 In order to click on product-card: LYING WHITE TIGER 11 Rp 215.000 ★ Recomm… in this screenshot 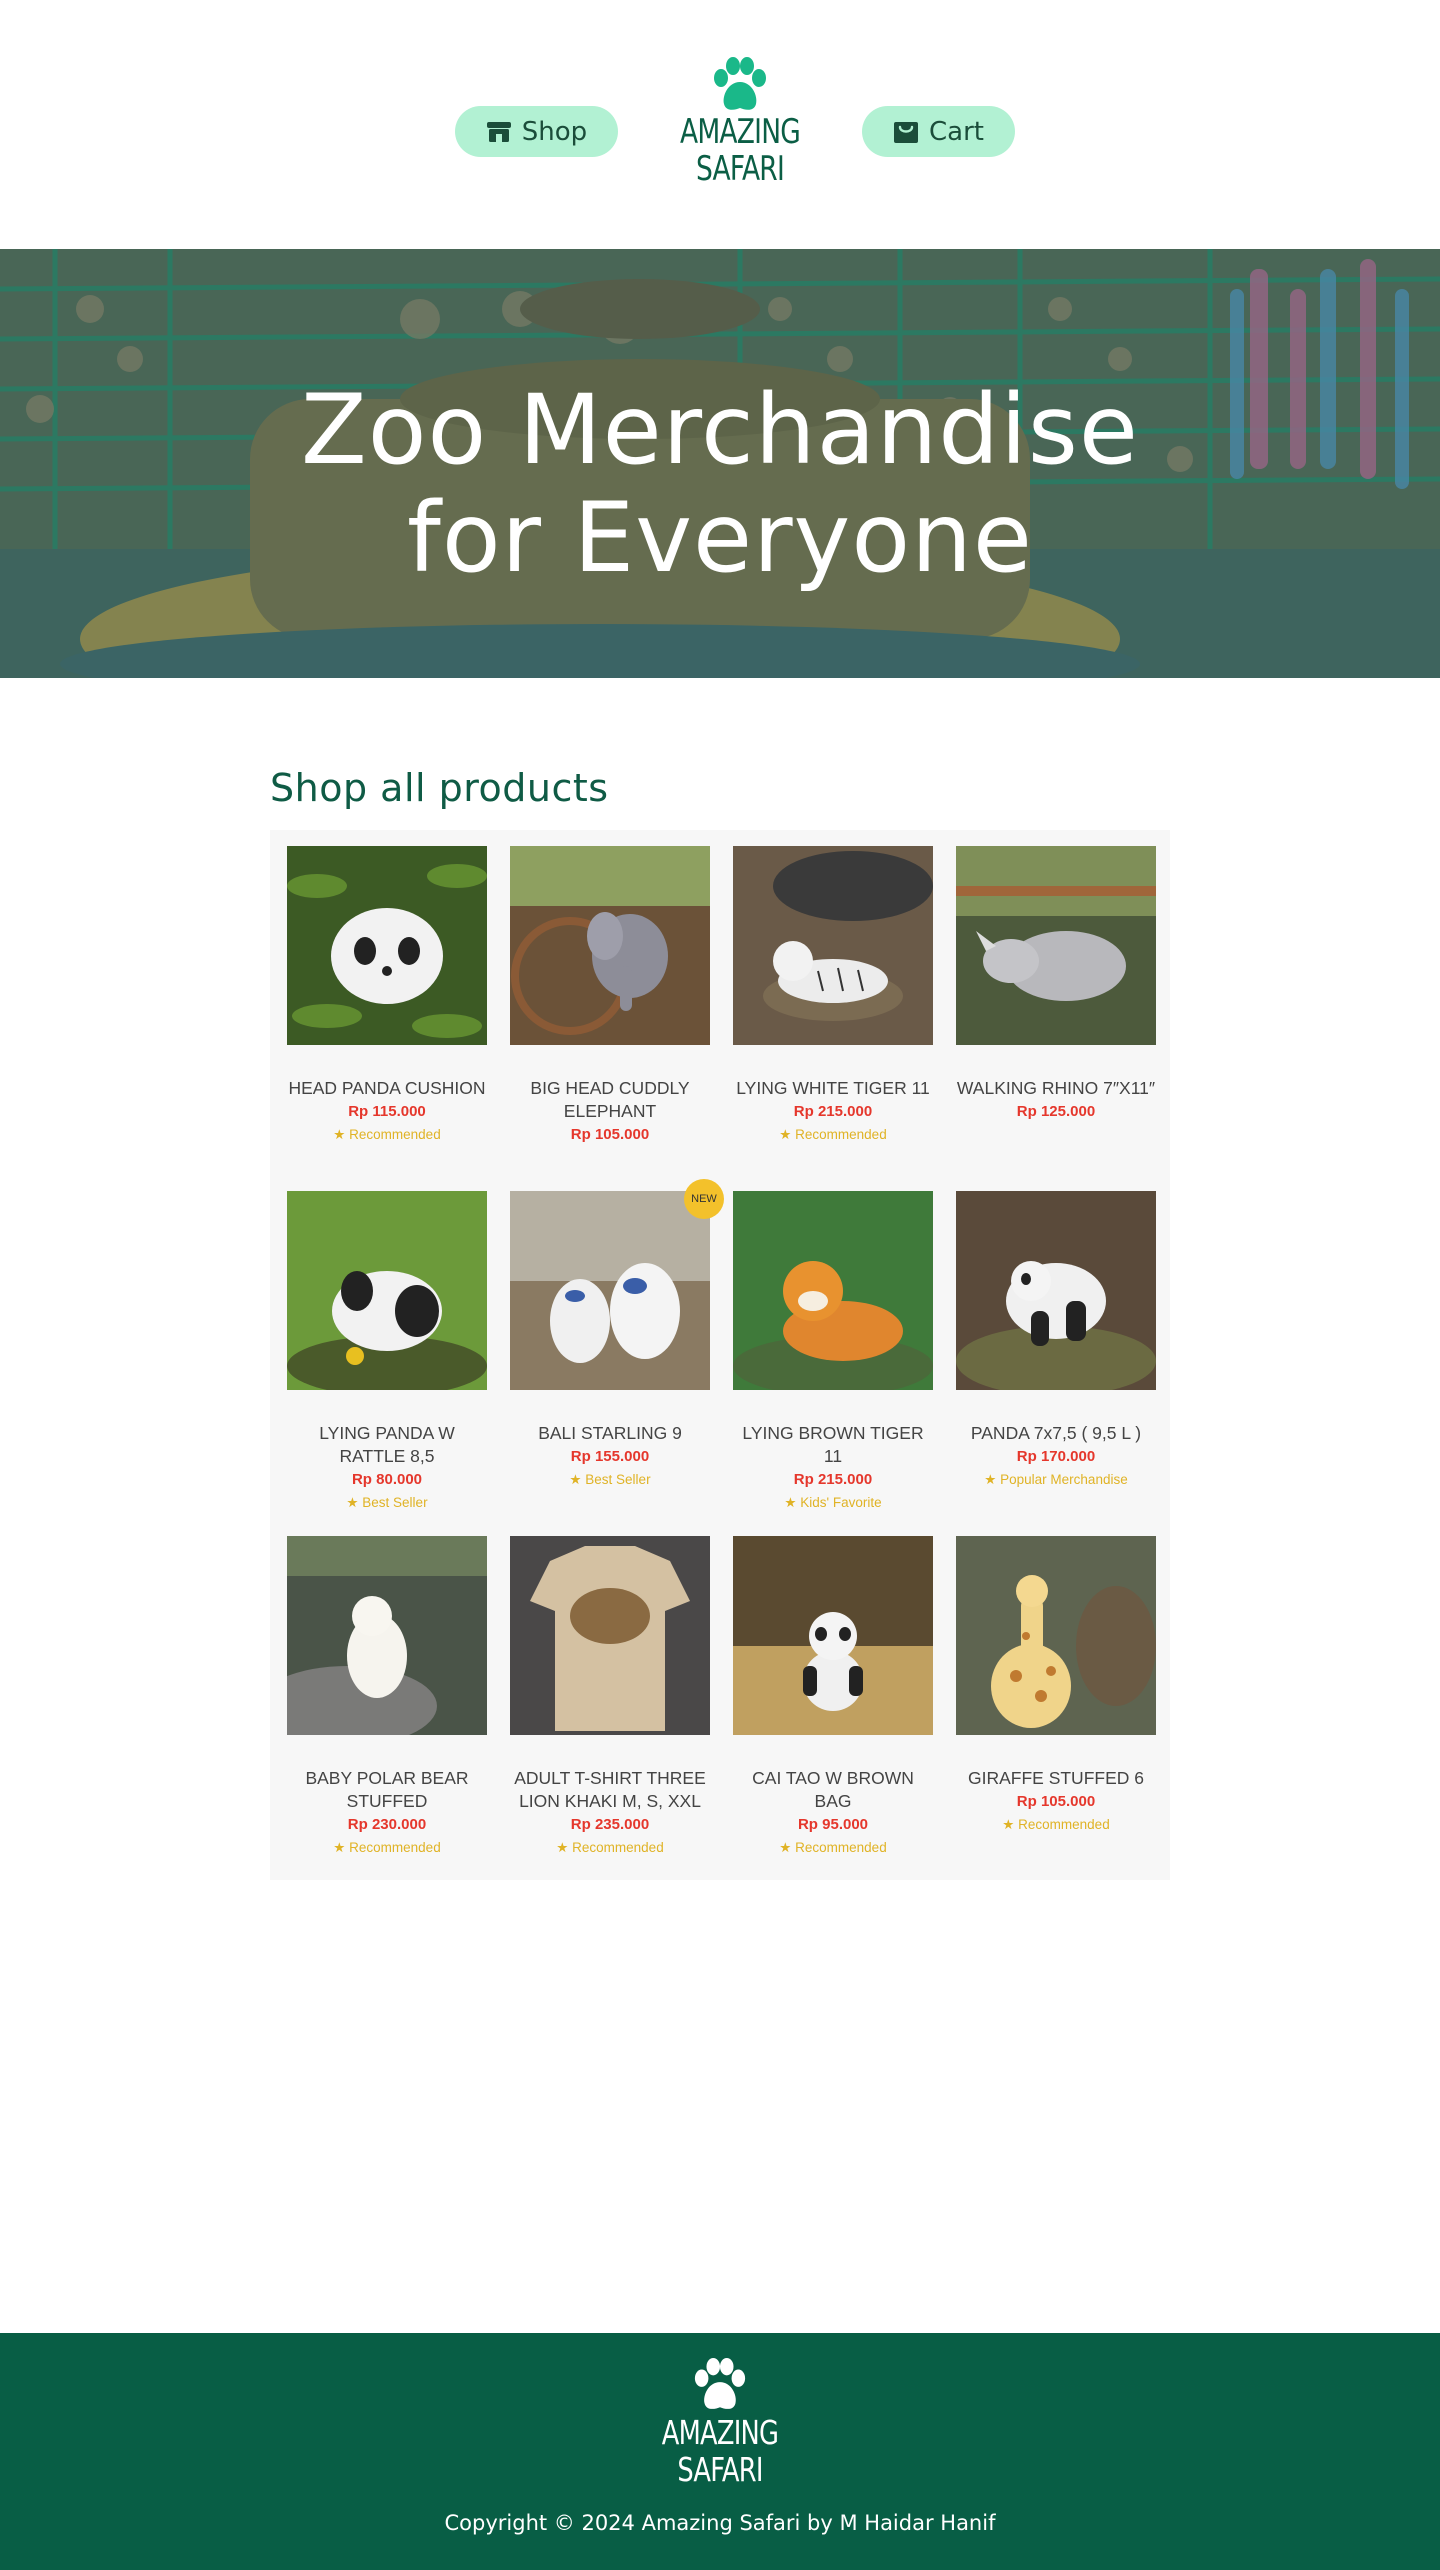, I will do `click(833, 996)`.